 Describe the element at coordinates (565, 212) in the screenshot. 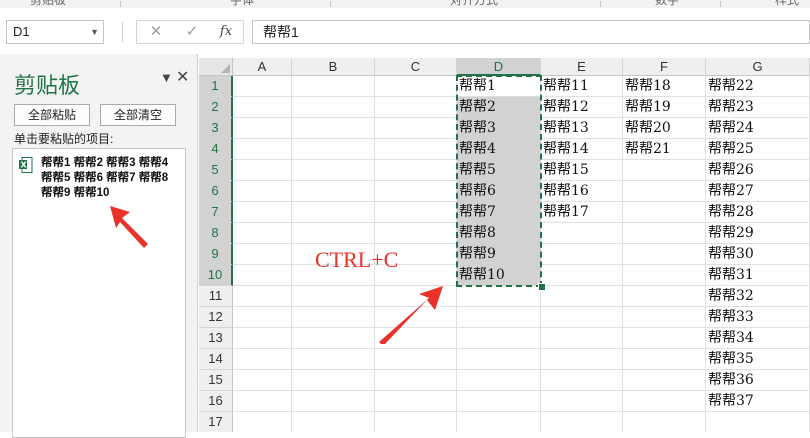

I see `cell-E7: 帮帮17` at that location.